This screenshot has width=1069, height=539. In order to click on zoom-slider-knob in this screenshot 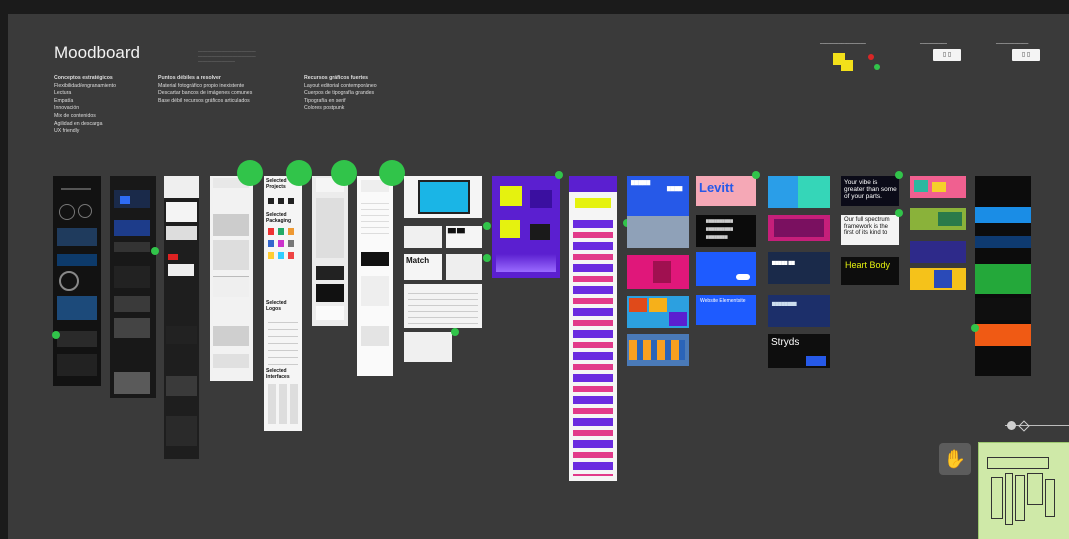, I will do `click(1011, 425)`.